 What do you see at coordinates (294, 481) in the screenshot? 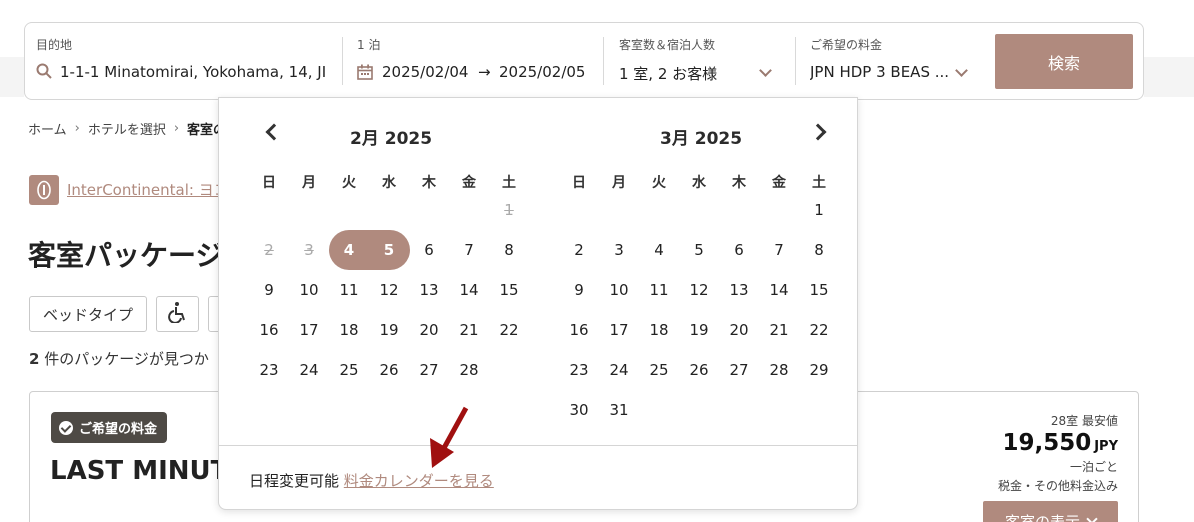
I see `flexible-dates-label: 日程変更可能` at bounding box center [294, 481].